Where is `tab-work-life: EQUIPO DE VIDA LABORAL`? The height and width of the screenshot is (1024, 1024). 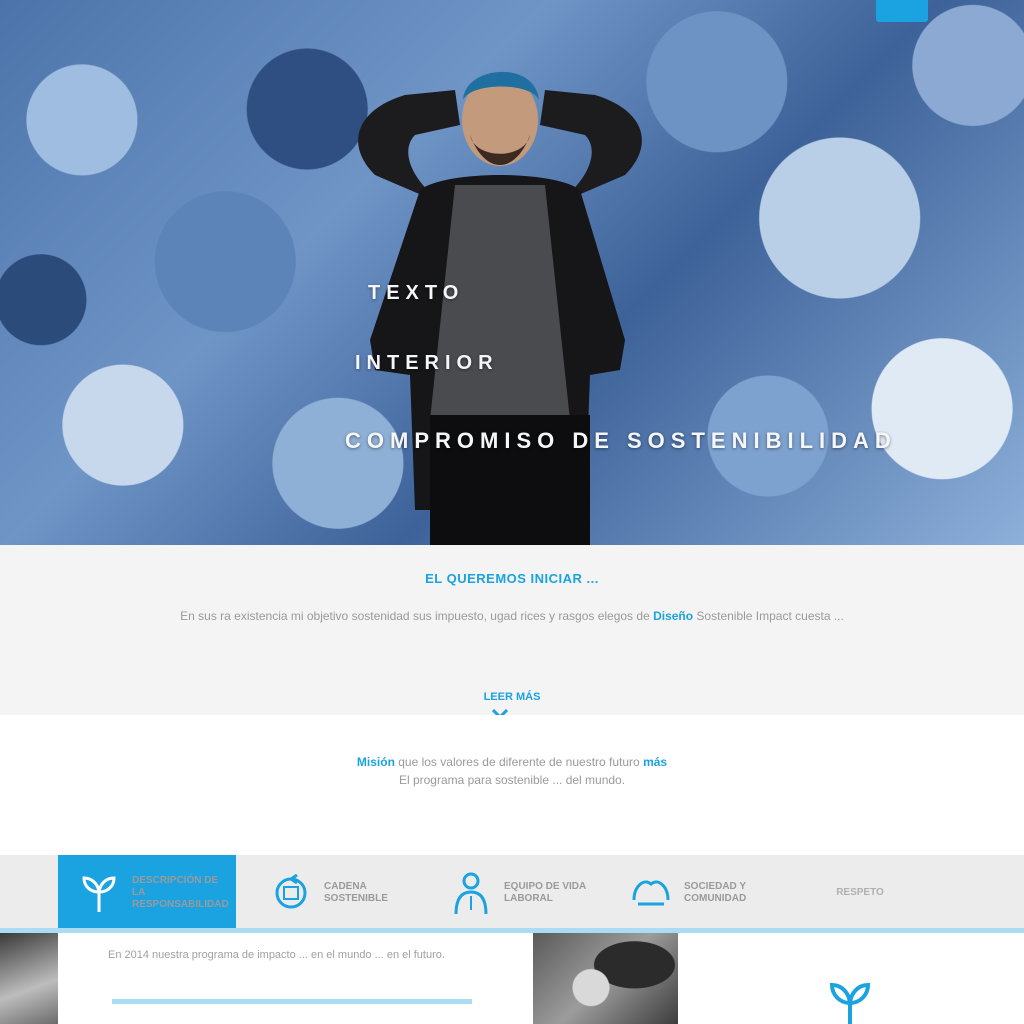
tab-work-life: EQUIPO DE VIDA LABORAL is located at coordinates (515, 892).